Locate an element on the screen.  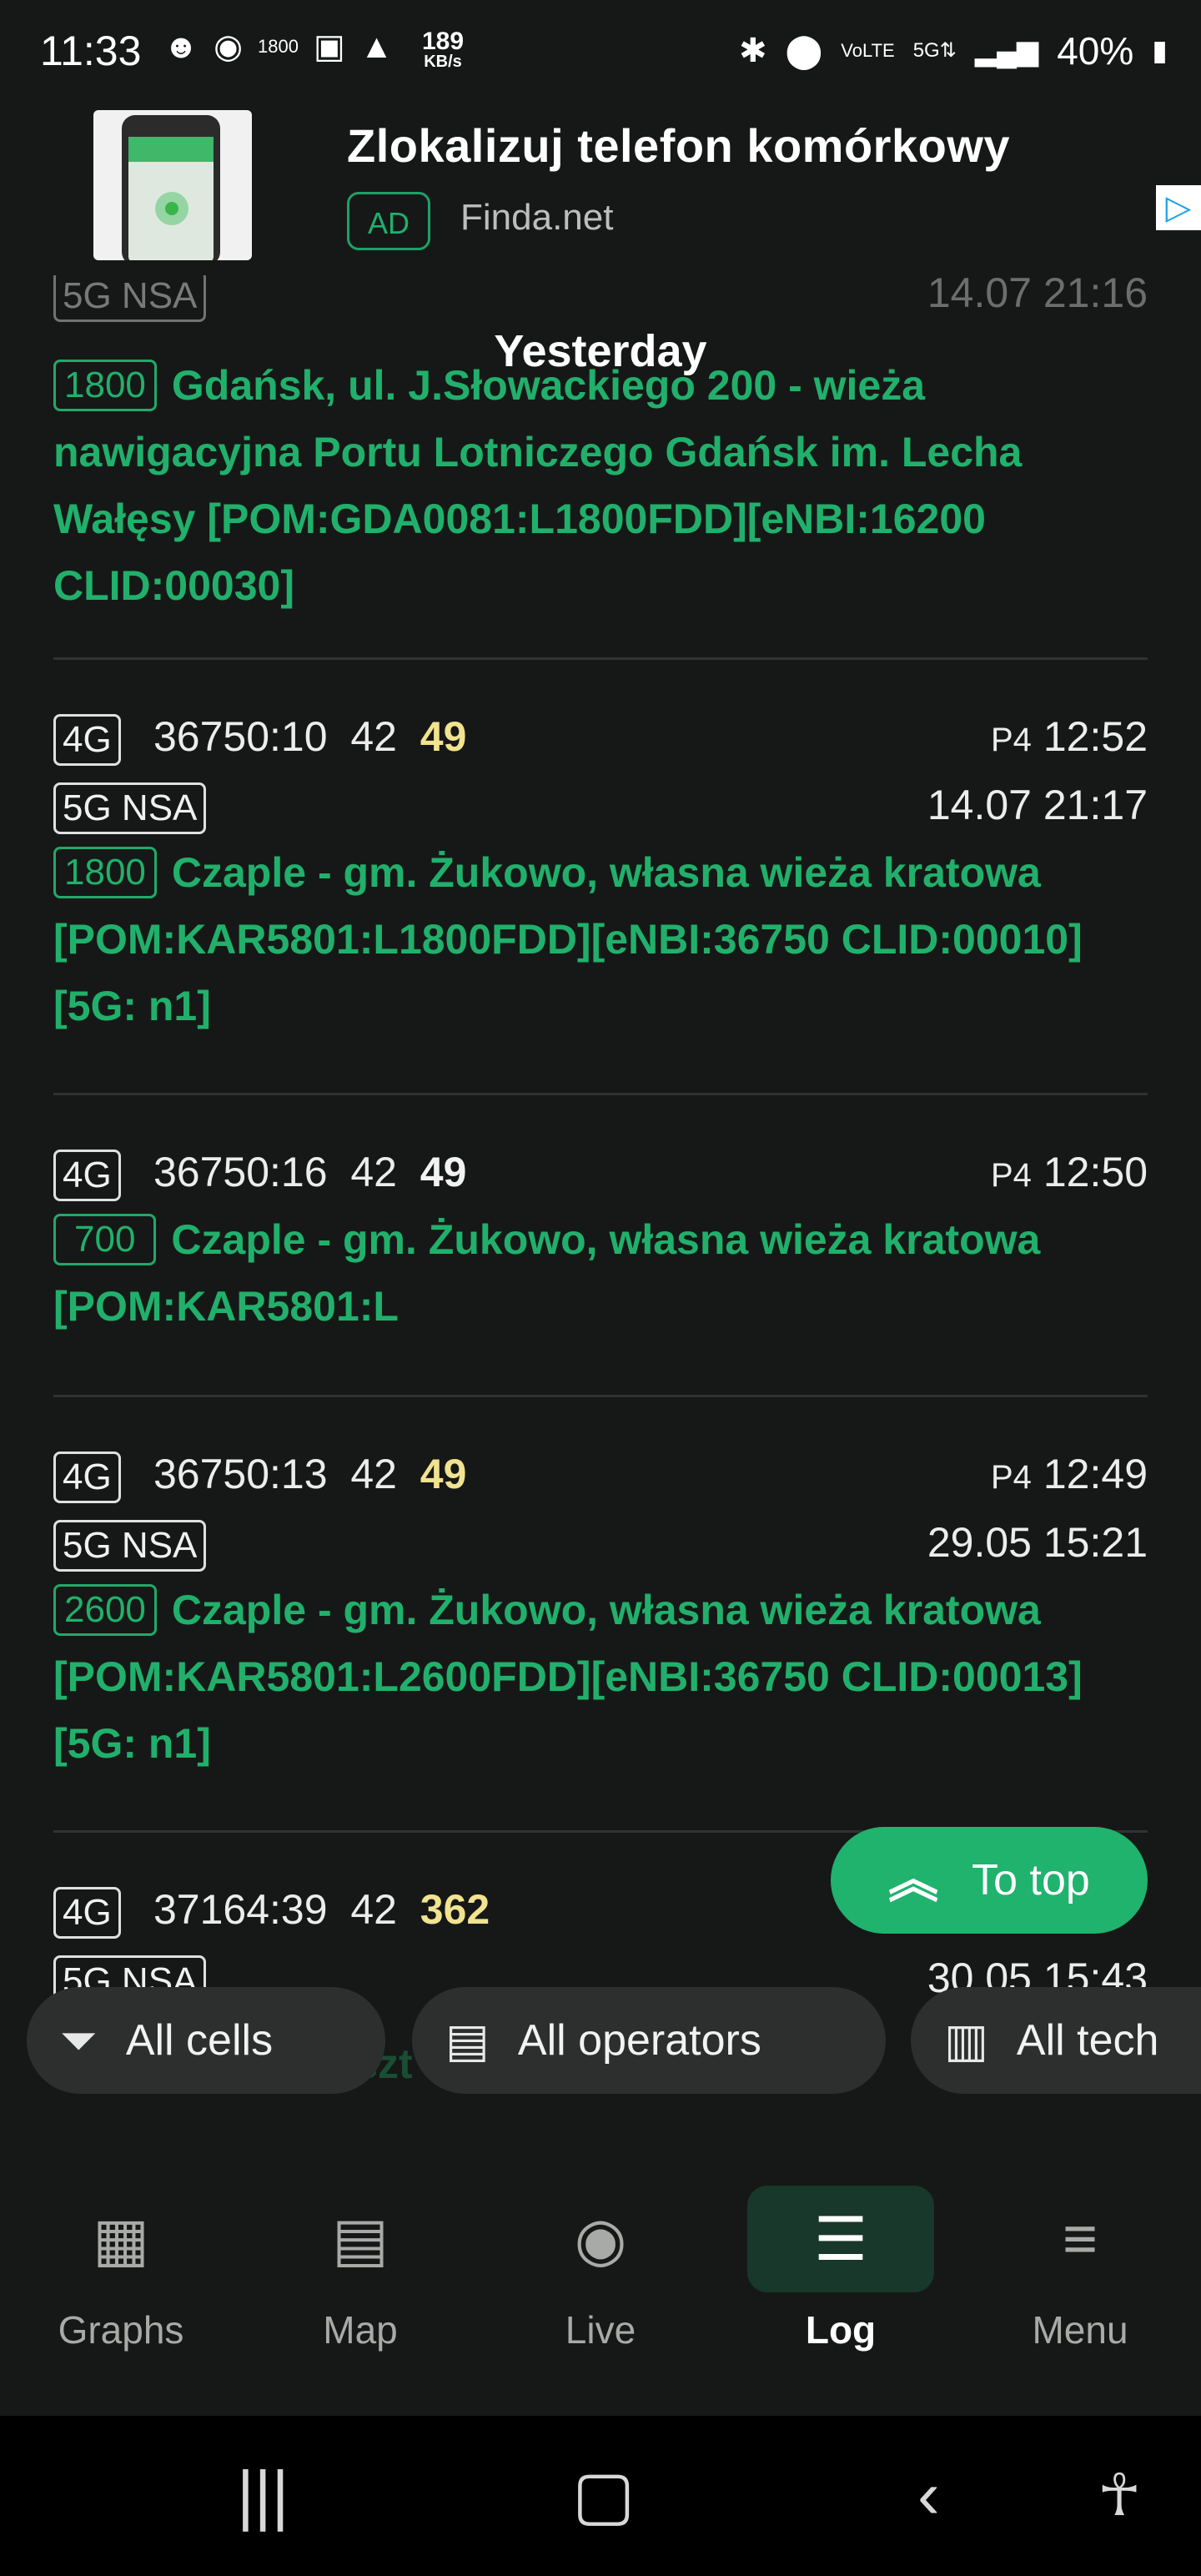
signal-value: 362 is located at coordinates (455, 1909).